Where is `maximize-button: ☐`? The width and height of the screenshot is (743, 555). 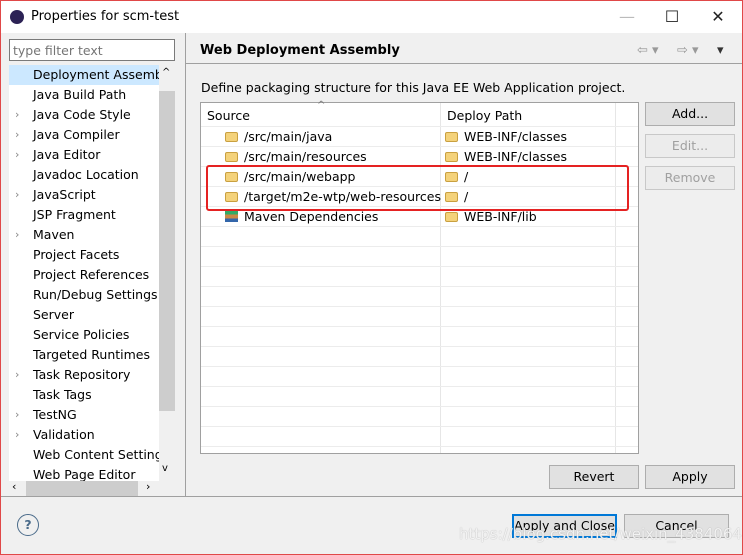 maximize-button: ☐ is located at coordinates (672, 17).